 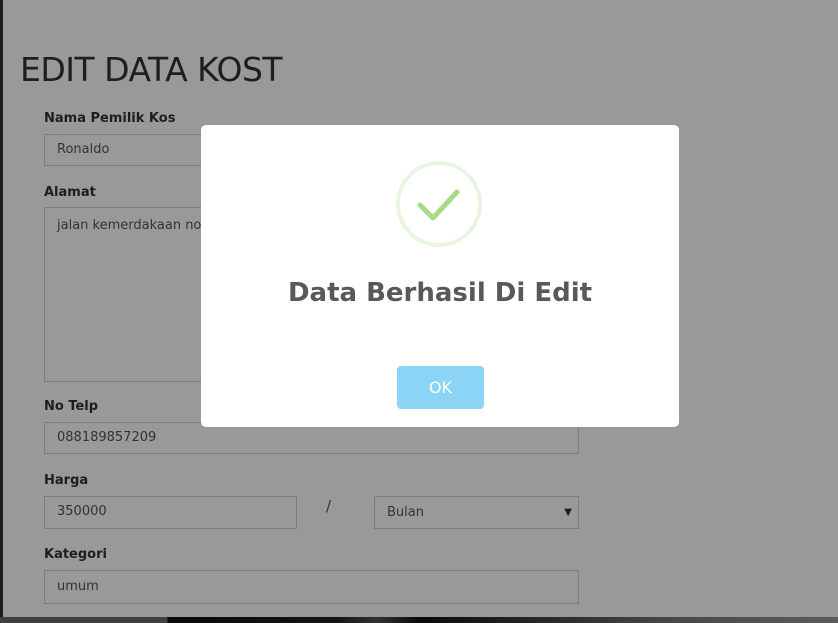 What do you see at coordinates (440, 293) in the screenshot?
I see `dialog-title: Data Berhasil Di Edit` at bounding box center [440, 293].